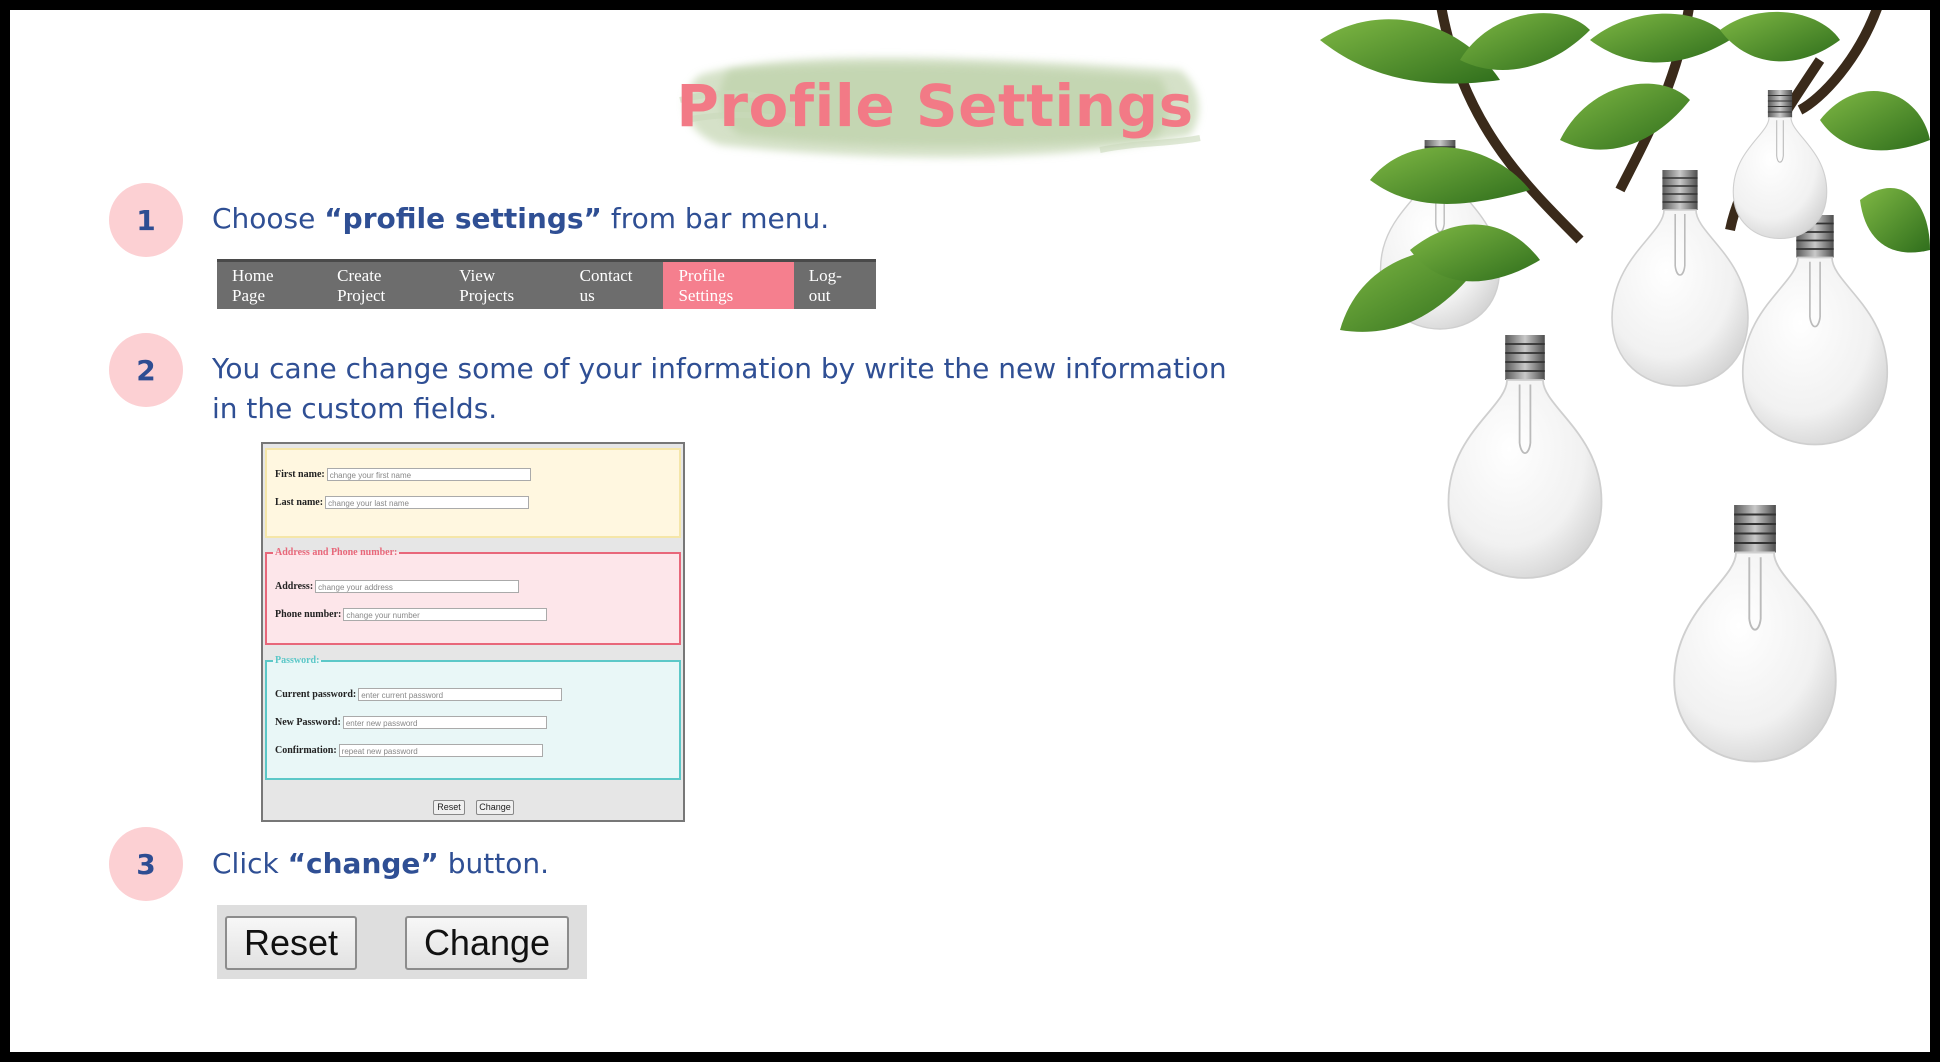  Describe the element at coordinates (449, 807) in the screenshot. I see `form-reset-button: Reset` at that location.